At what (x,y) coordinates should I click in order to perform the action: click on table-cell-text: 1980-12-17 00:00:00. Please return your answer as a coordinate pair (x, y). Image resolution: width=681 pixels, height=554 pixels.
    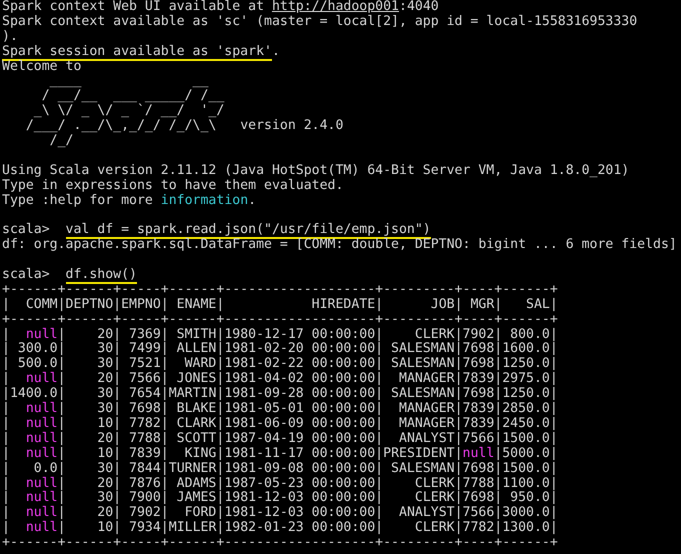
    Looking at the image, I should click on (300, 335).